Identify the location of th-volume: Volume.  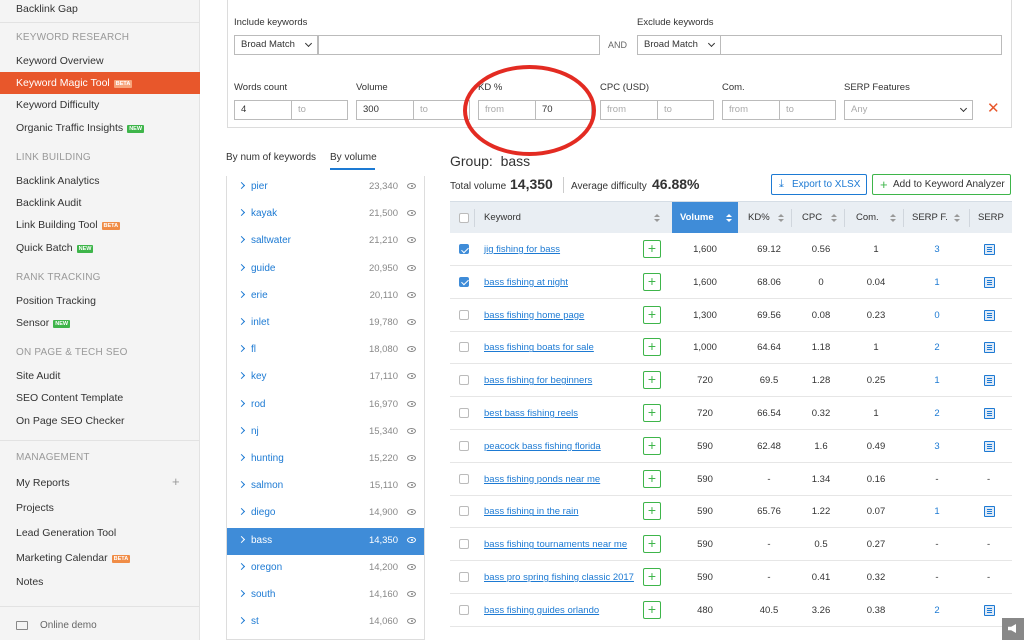
(705, 217).